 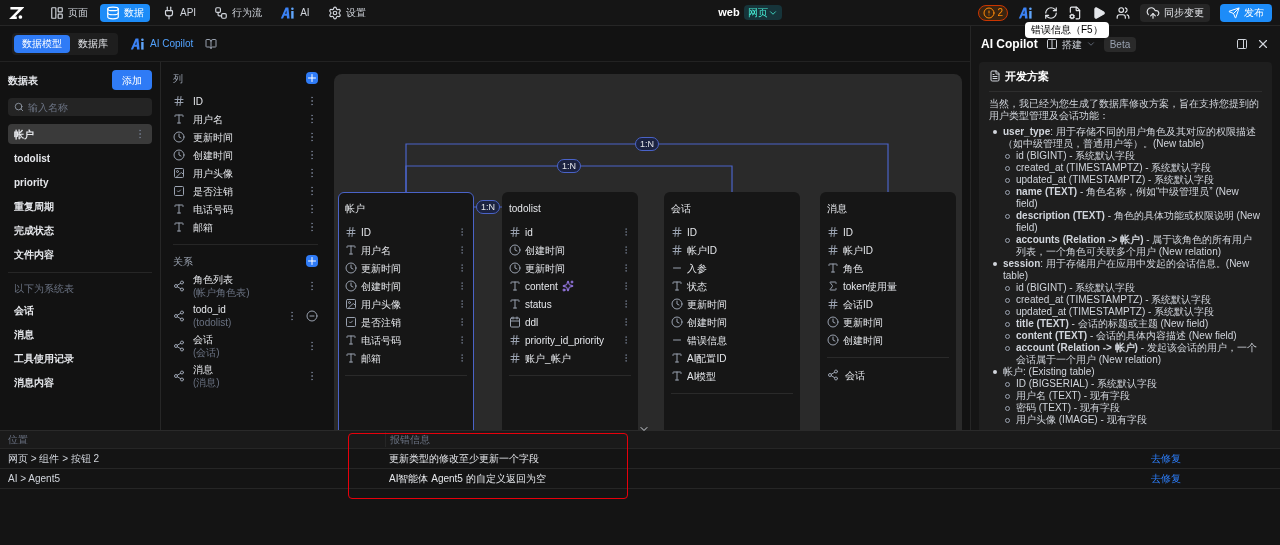 What do you see at coordinates (570, 340) in the screenshot?
I see `node-field: priority_id_priority` at bounding box center [570, 340].